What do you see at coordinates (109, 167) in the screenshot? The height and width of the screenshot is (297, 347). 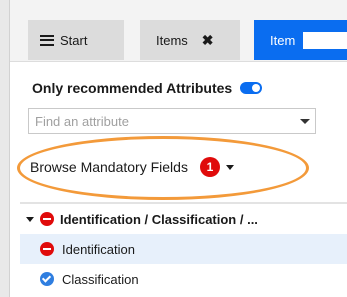 I see `browse-label: Browse Mandatory Fields` at bounding box center [109, 167].